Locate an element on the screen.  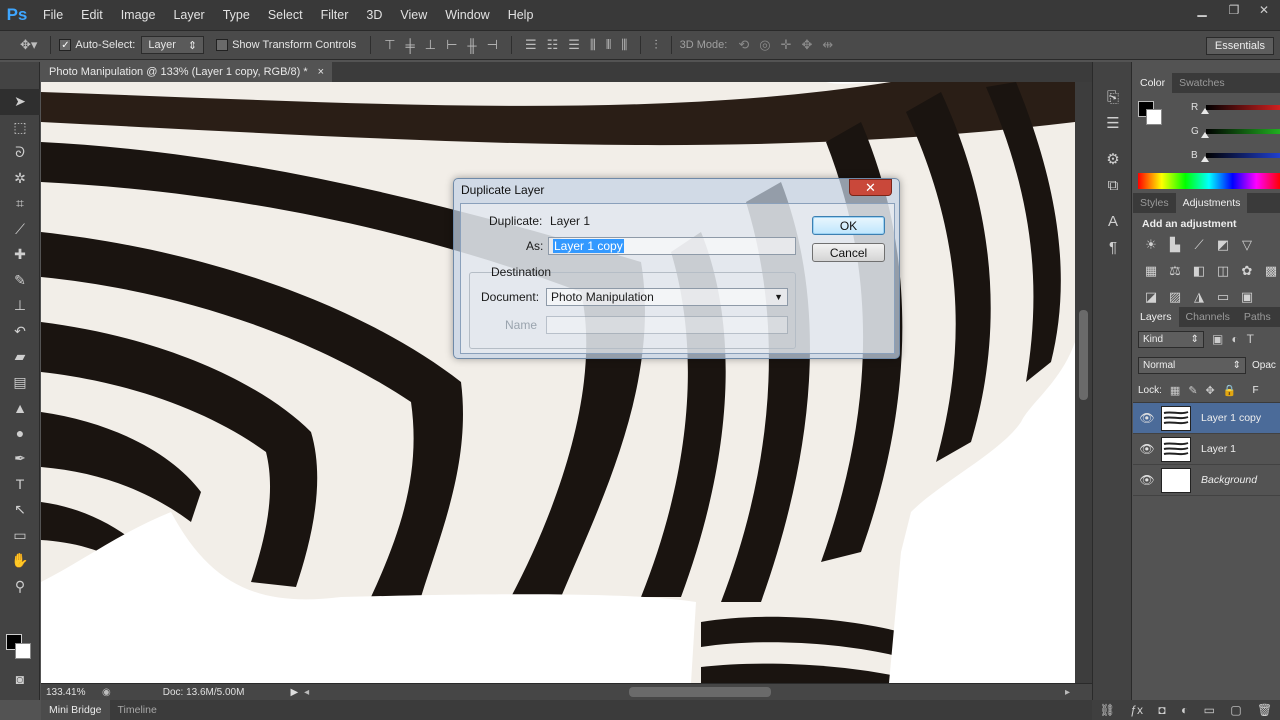
layer-row: 👁 Background is located at coordinates (1206, 480).